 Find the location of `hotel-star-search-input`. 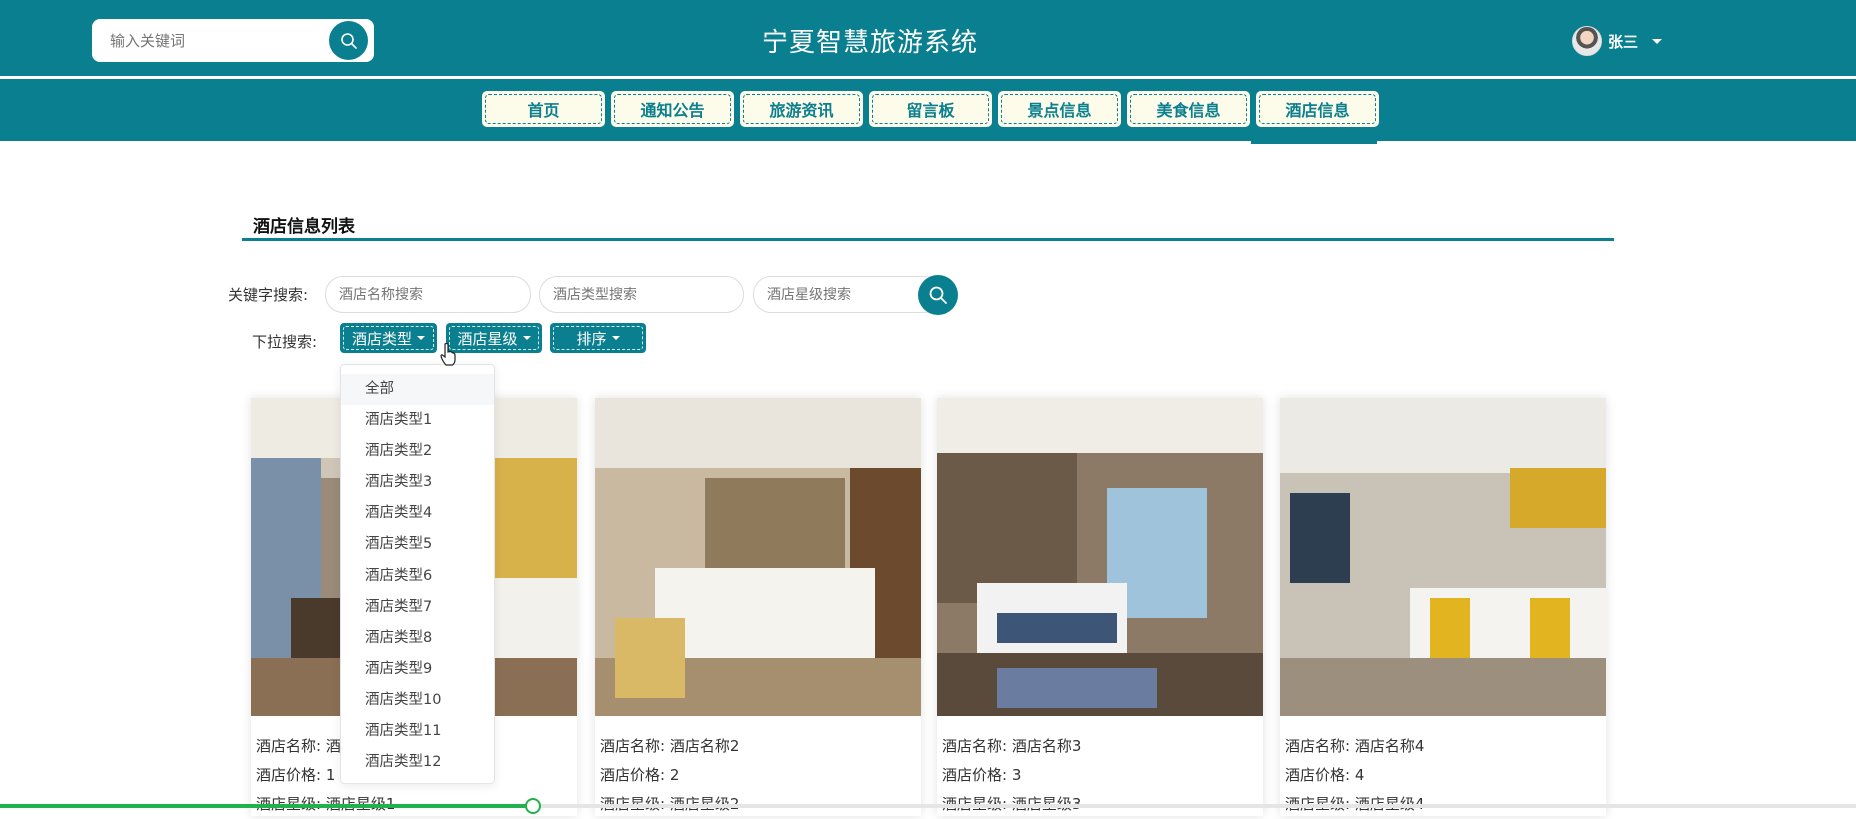

hotel-star-search-input is located at coordinates (848, 294).